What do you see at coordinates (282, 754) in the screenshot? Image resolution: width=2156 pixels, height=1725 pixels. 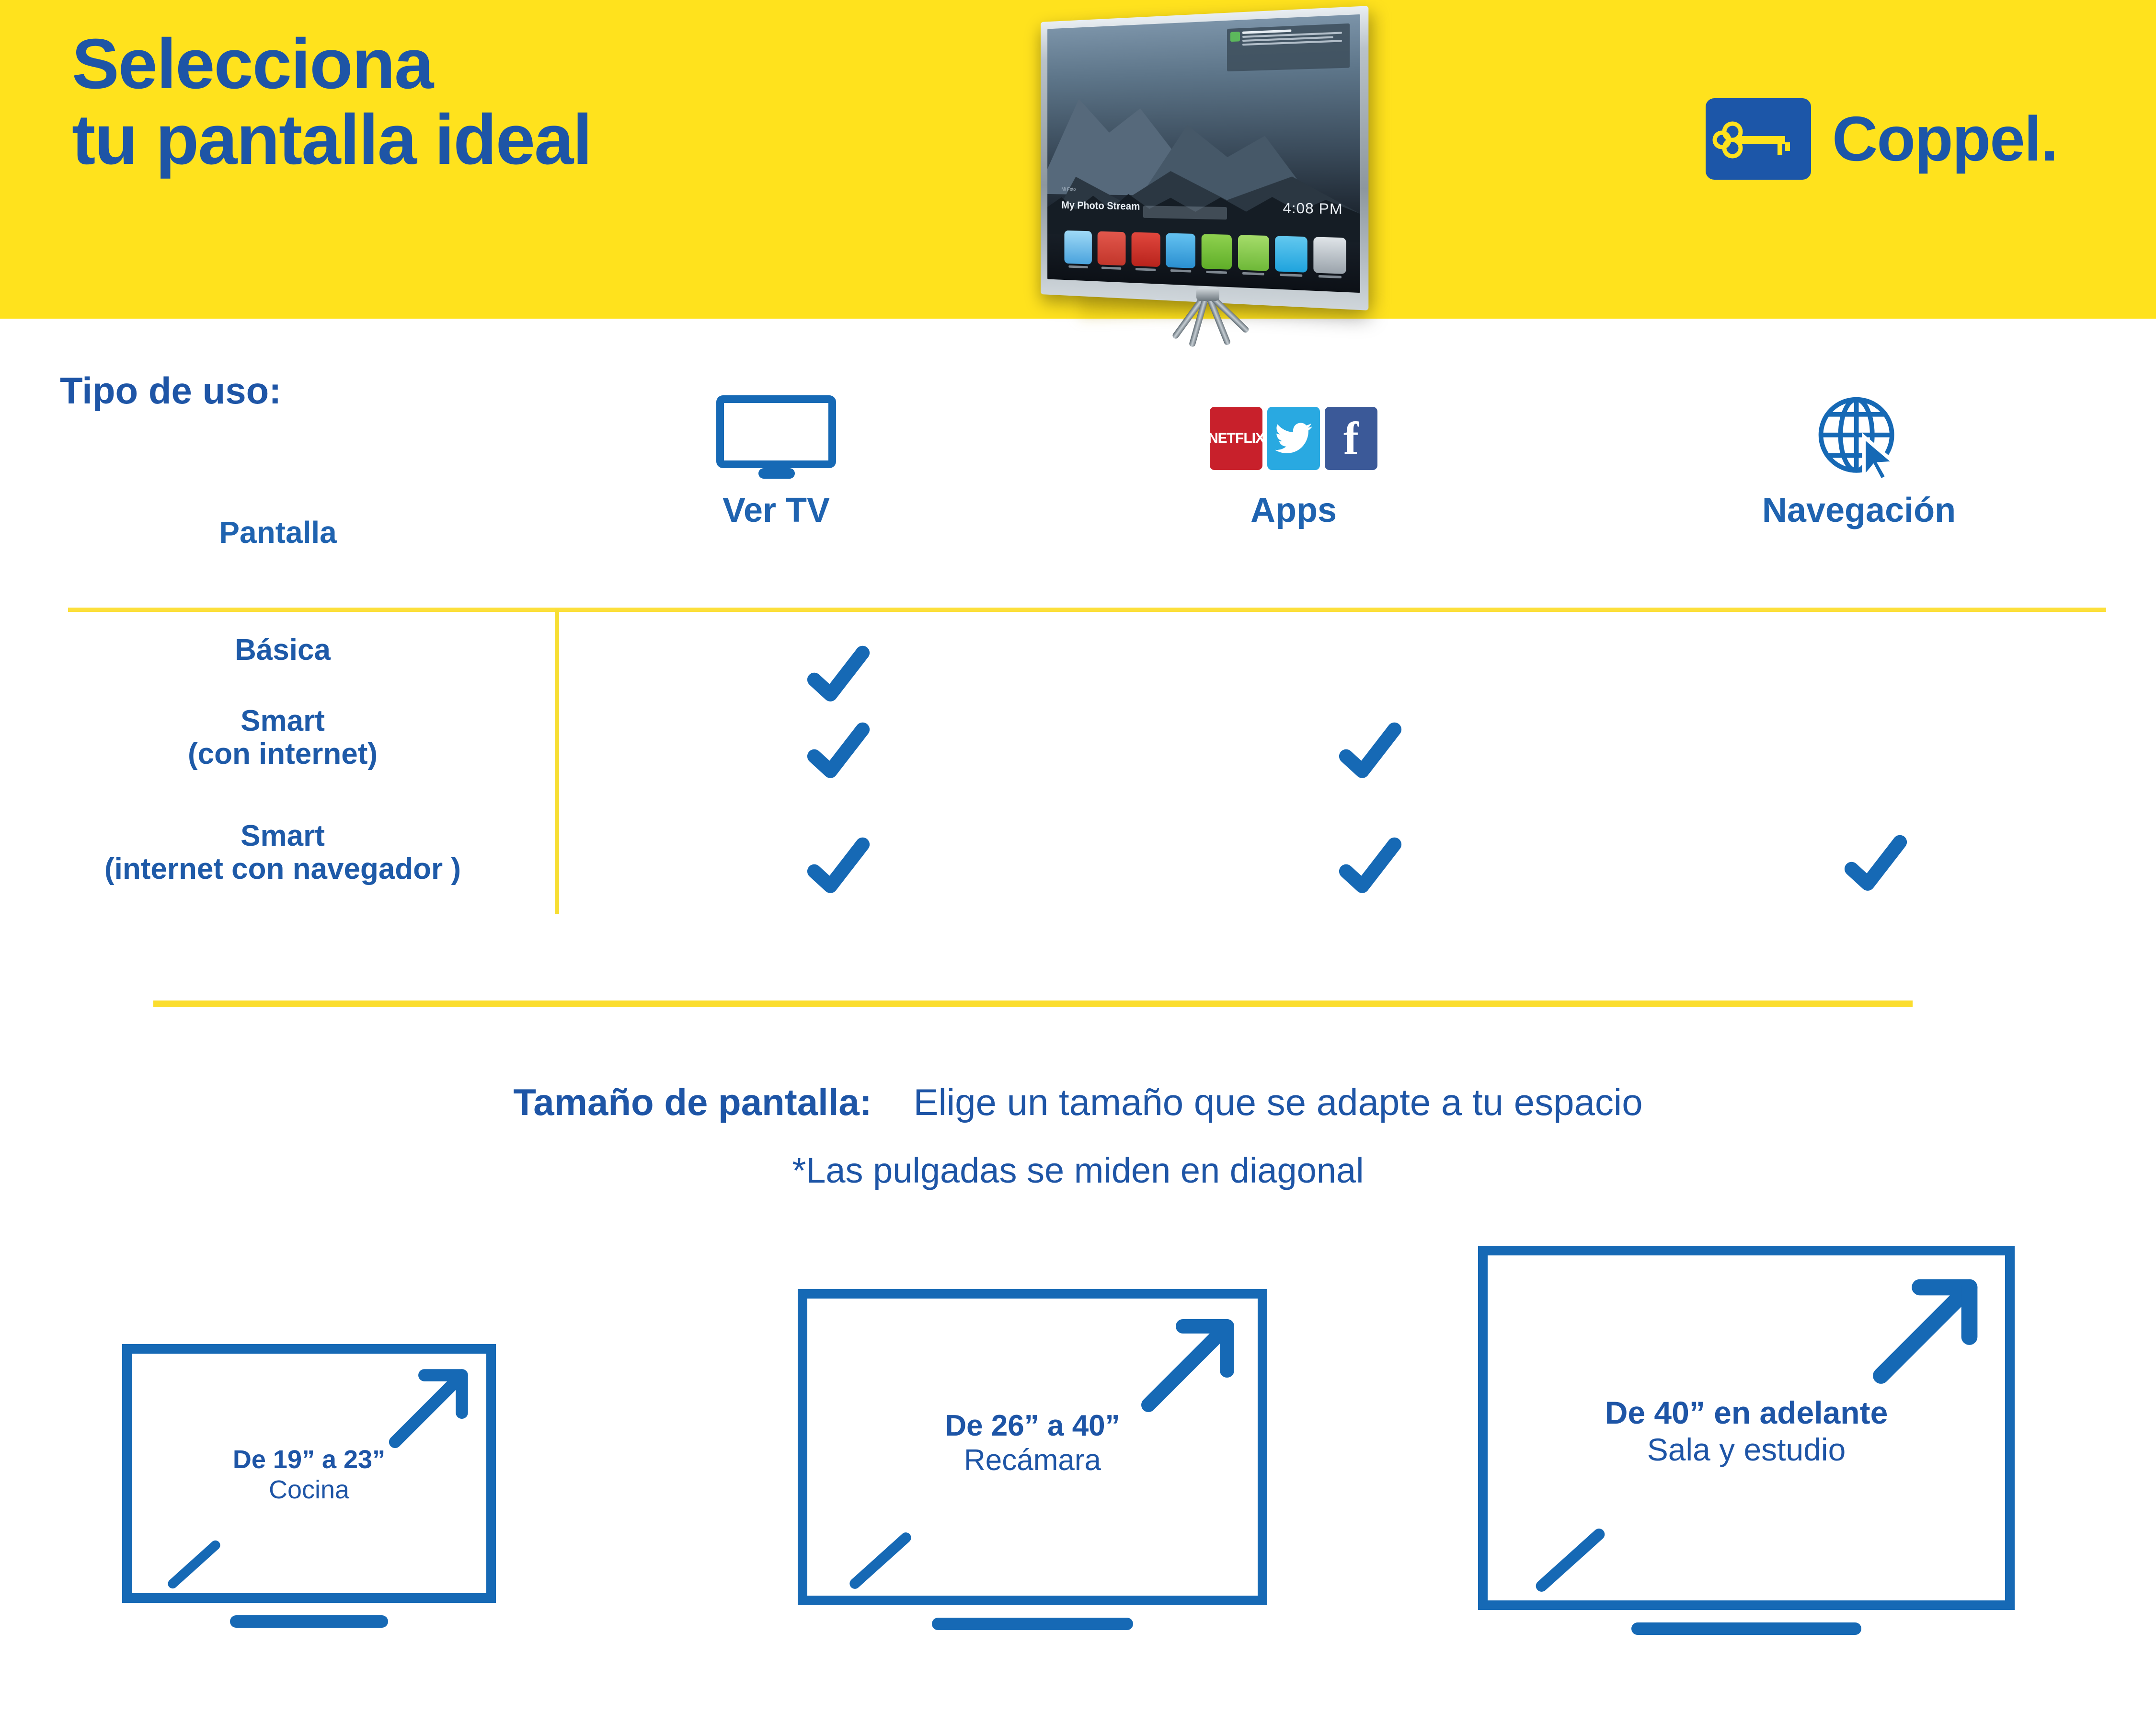 I see `row-label-line2: (con internet)` at bounding box center [282, 754].